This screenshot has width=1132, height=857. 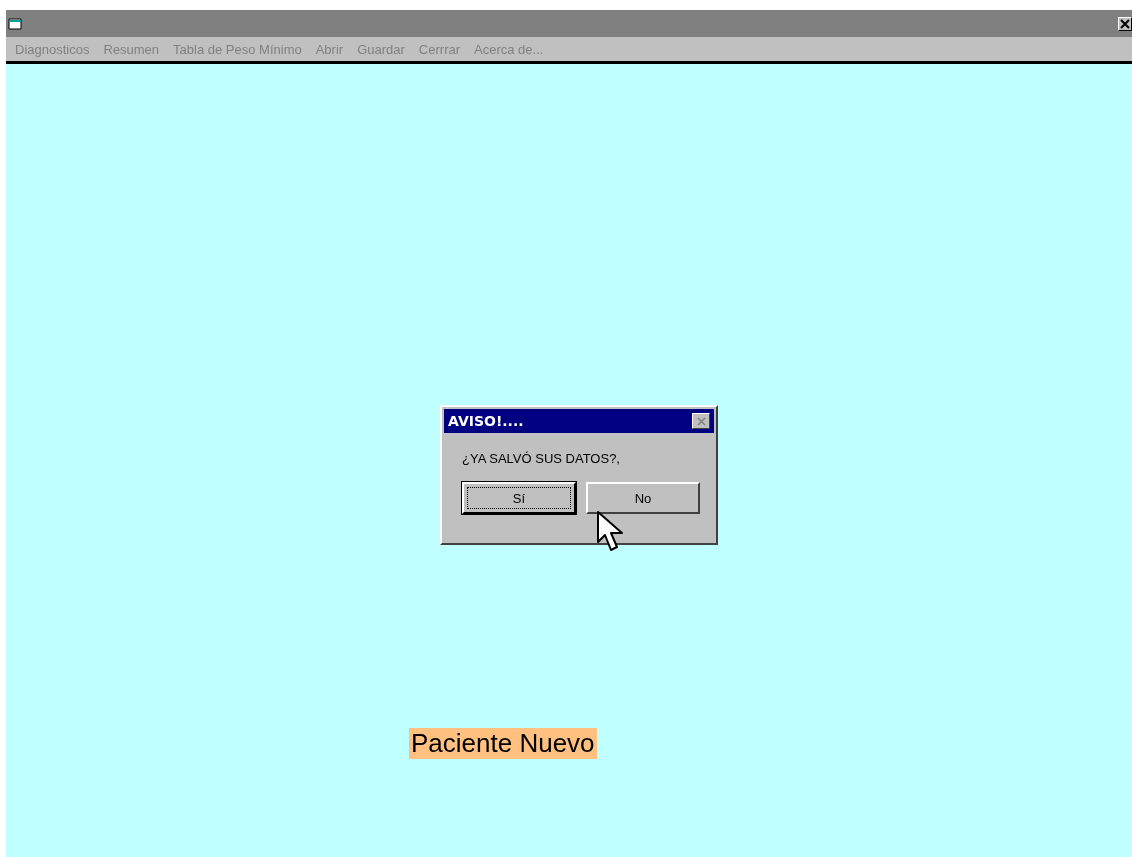 I want to click on dialog-button: No, so click(x=643, y=498).